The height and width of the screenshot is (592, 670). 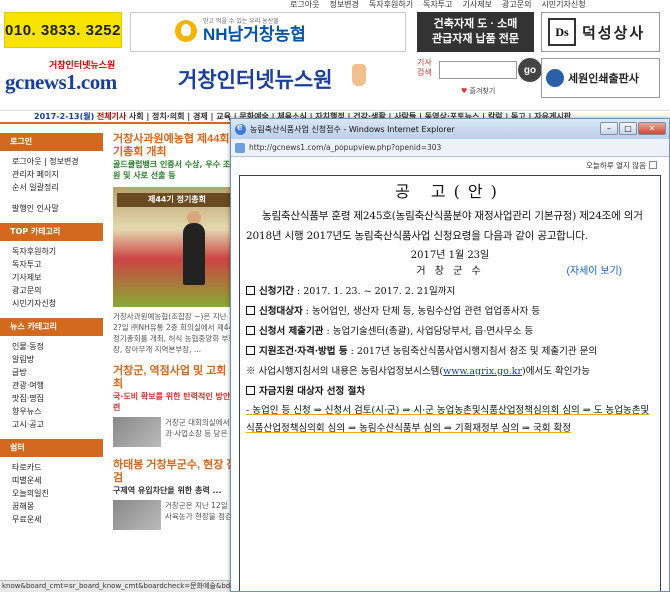 What do you see at coordinates (653, 165) in the screenshot?
I see `dont-show-today-checkbox` at bounding box center [653, 165].